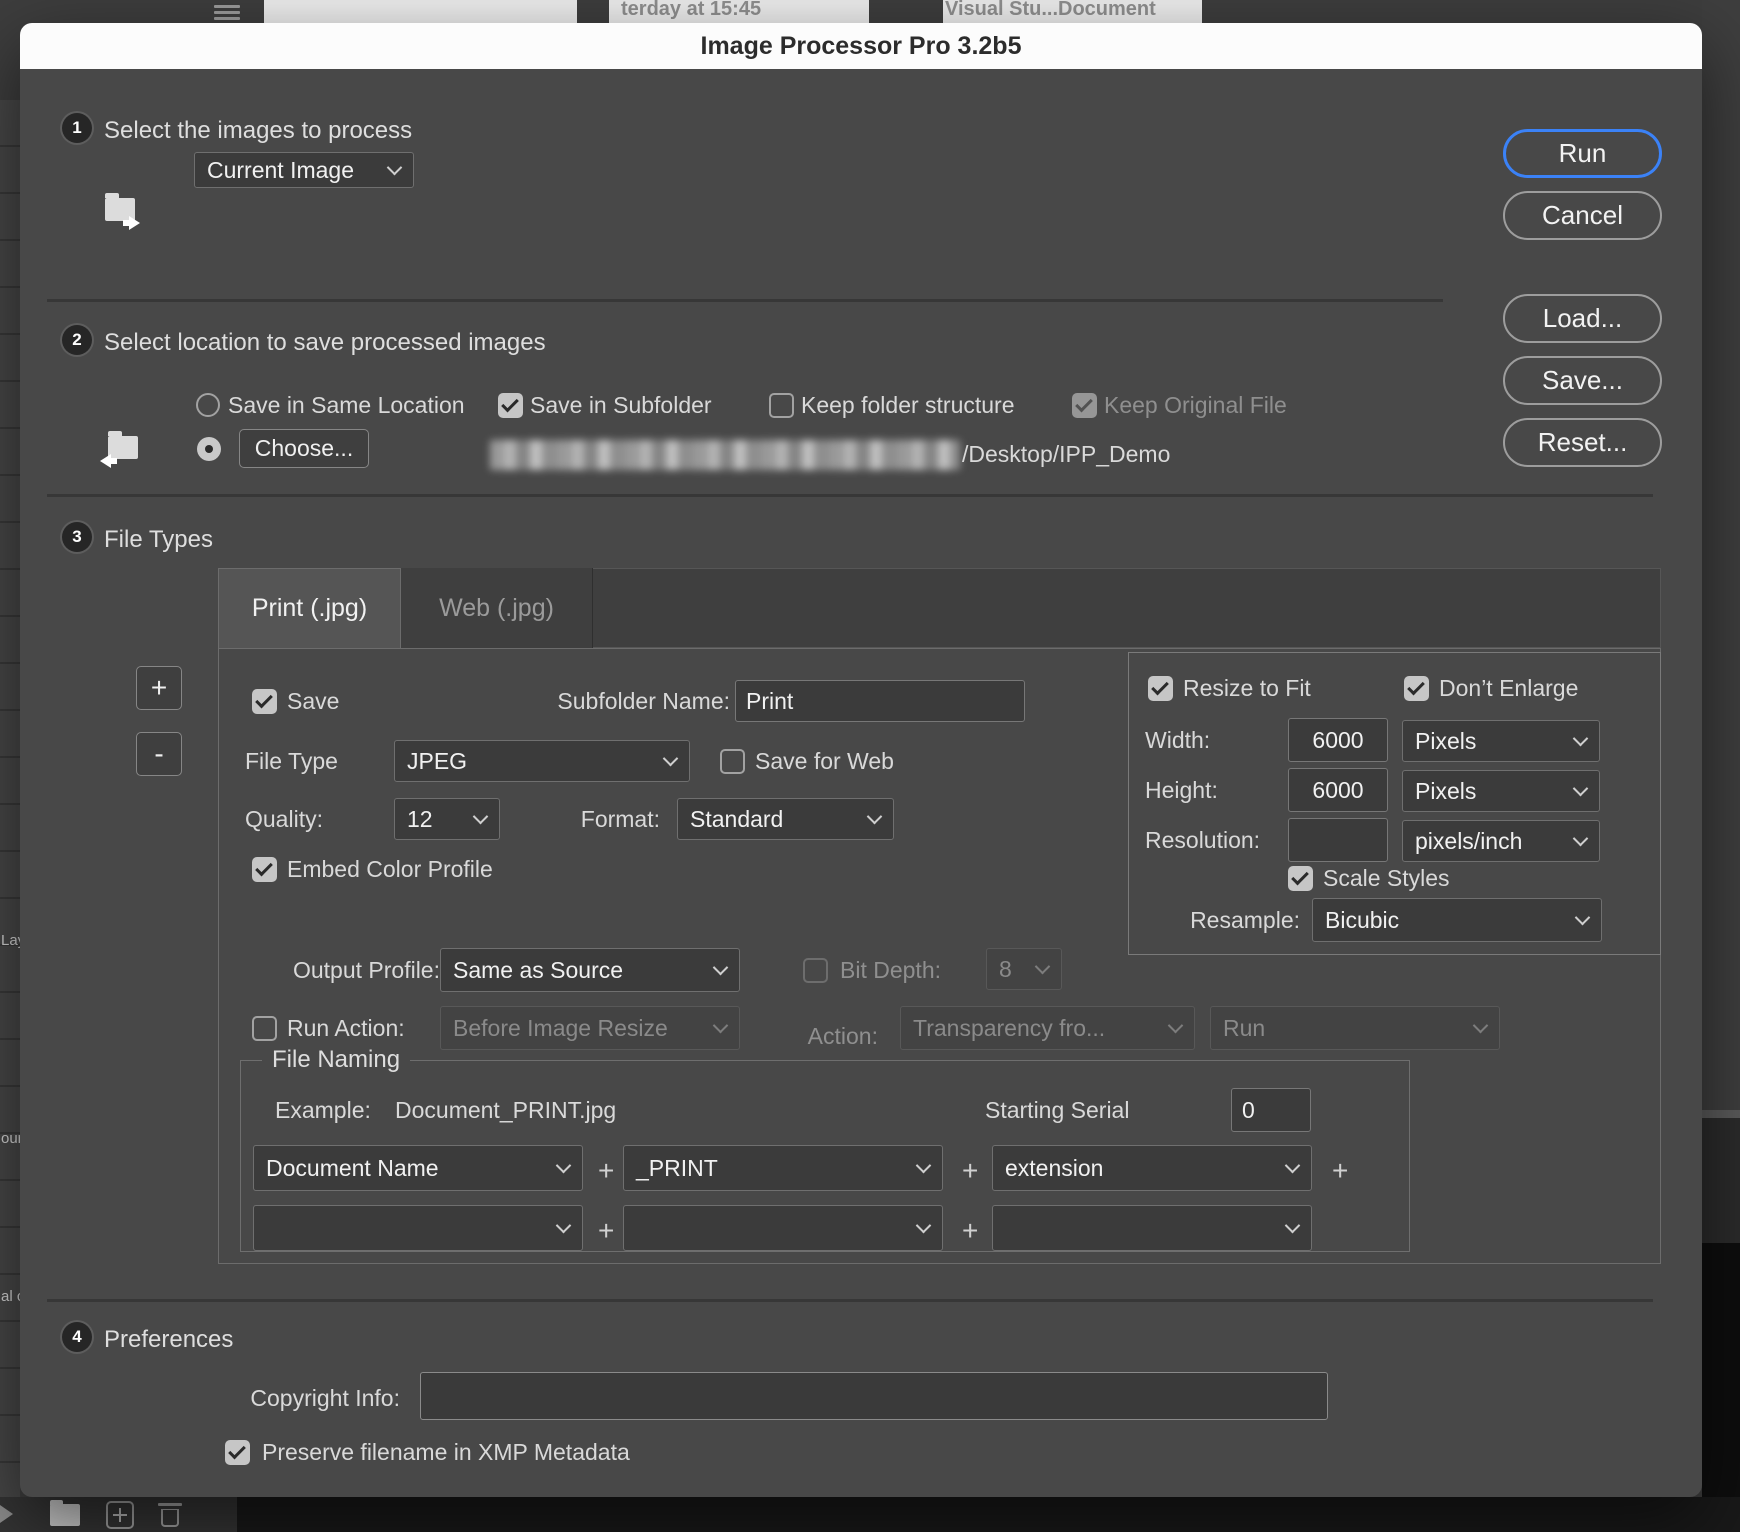 Image resolution: width=1740 pixels, height=1532 pixels. Describe the element at coordinates (785, 819) in the screenshot. I see `format-dropdown: Standard` at that location.